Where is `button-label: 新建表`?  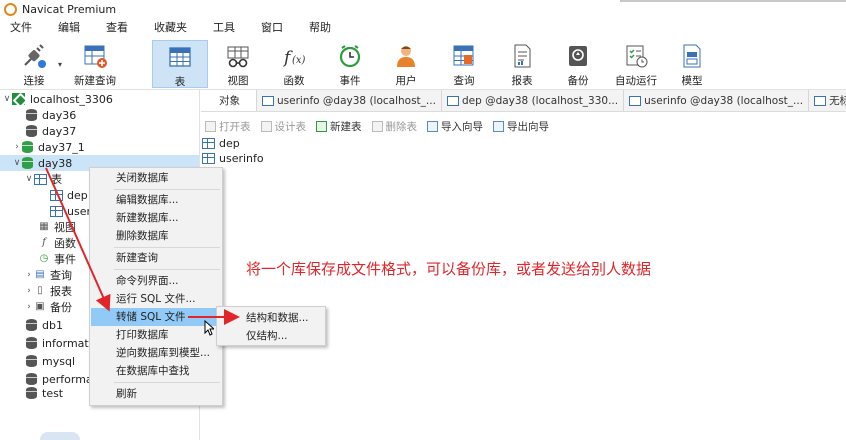
button-label: 新建表 is located at coordinates (346, 126).